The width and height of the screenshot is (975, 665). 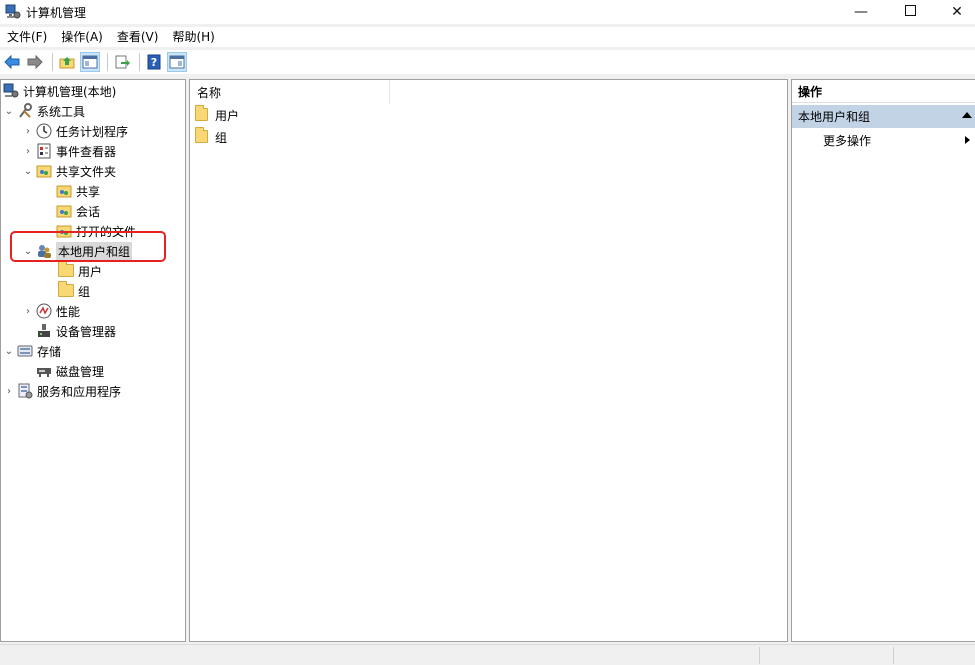 What do you see at coordinates (88, 191) in the screenshot?
I see `tree-label-shares: 共享` at bounding box center [88, 191].